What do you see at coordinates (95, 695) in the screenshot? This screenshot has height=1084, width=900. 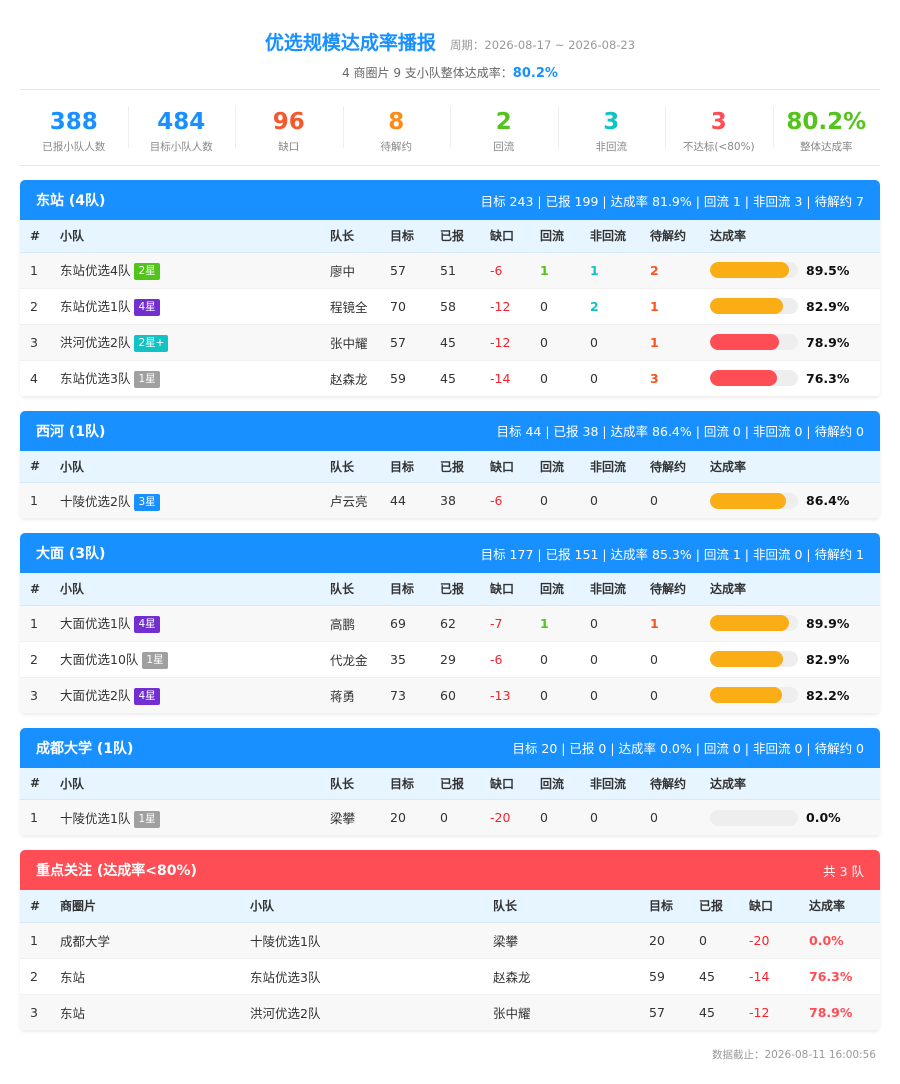 I see `team-name: 大面优选2队` at bounding box center [95, 695].